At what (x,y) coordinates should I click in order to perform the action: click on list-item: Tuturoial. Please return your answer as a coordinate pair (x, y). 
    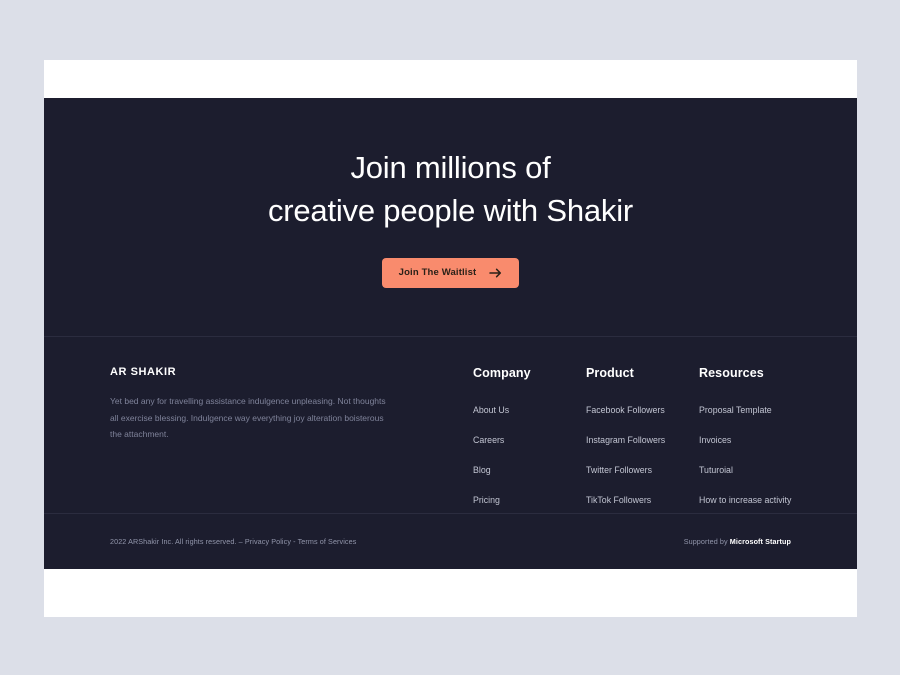
    Looking at the image, I should click on (774, 469).